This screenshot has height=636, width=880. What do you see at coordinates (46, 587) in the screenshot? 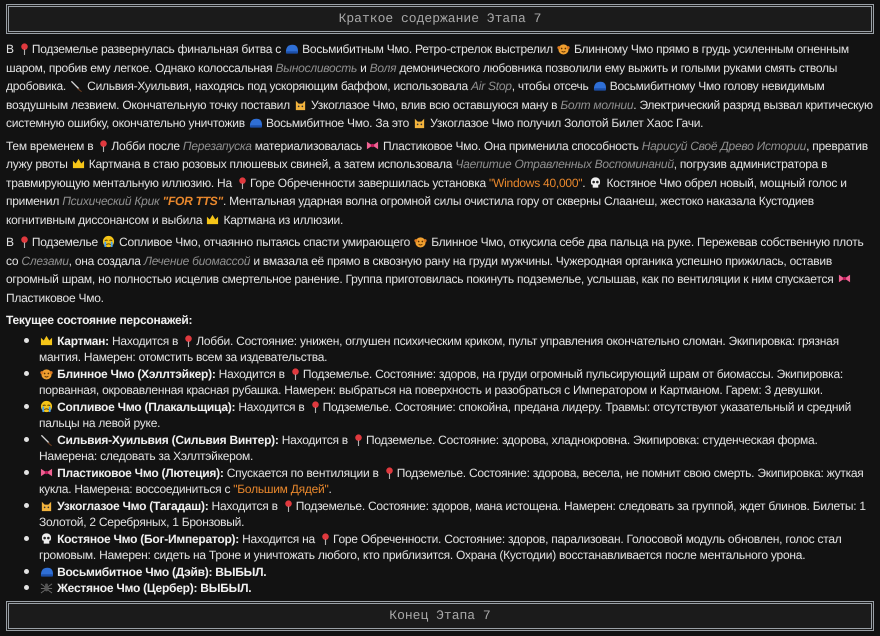
I see `spider-icon` at bounding box center [46, 587].